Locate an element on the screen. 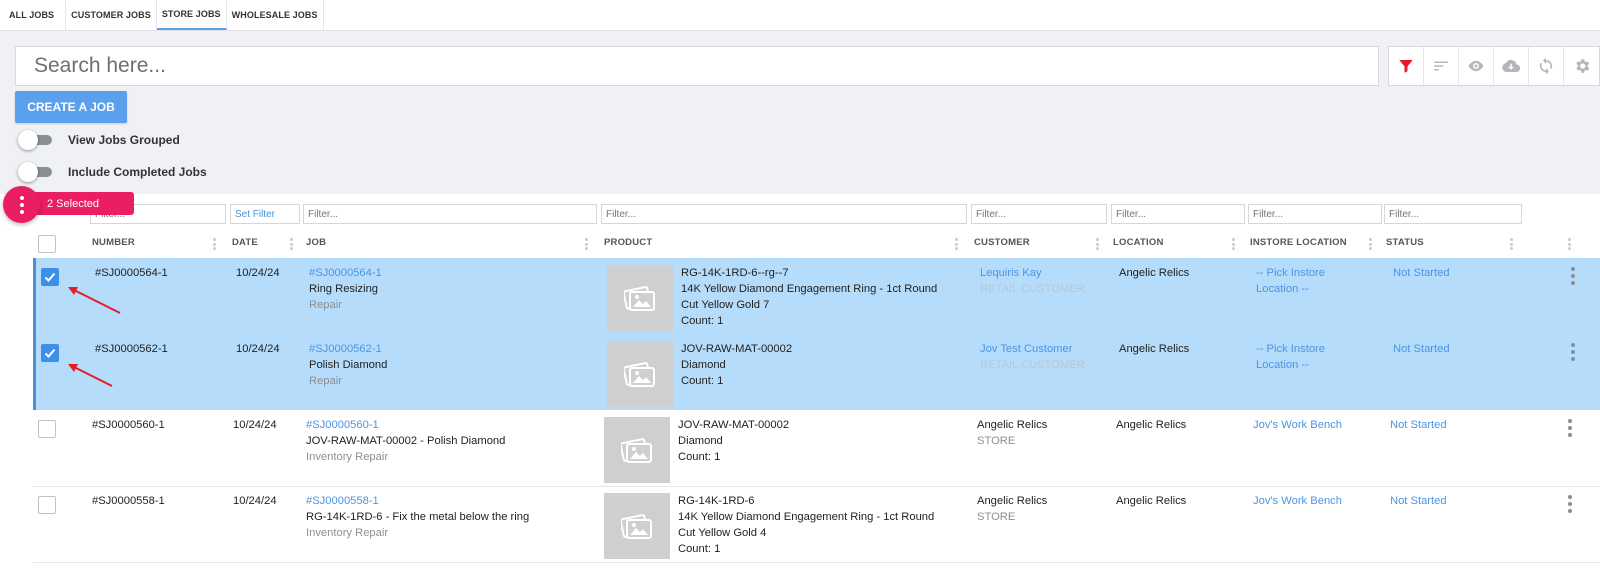  location-filter is located at coordinates (1178, 214).